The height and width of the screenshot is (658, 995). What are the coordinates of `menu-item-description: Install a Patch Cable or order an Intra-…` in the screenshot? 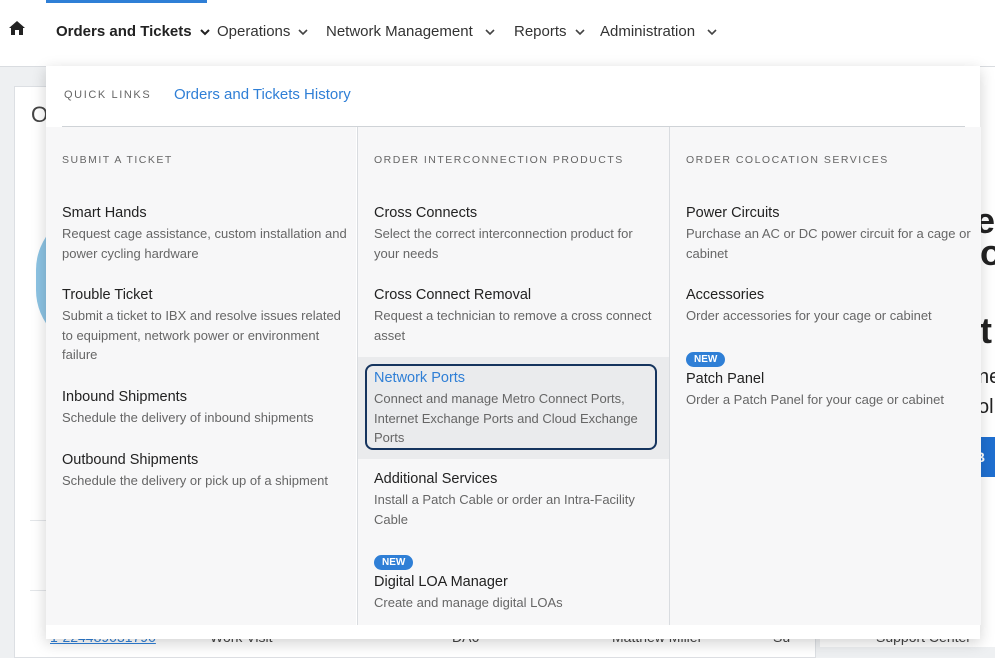 It's located at (504, 509).